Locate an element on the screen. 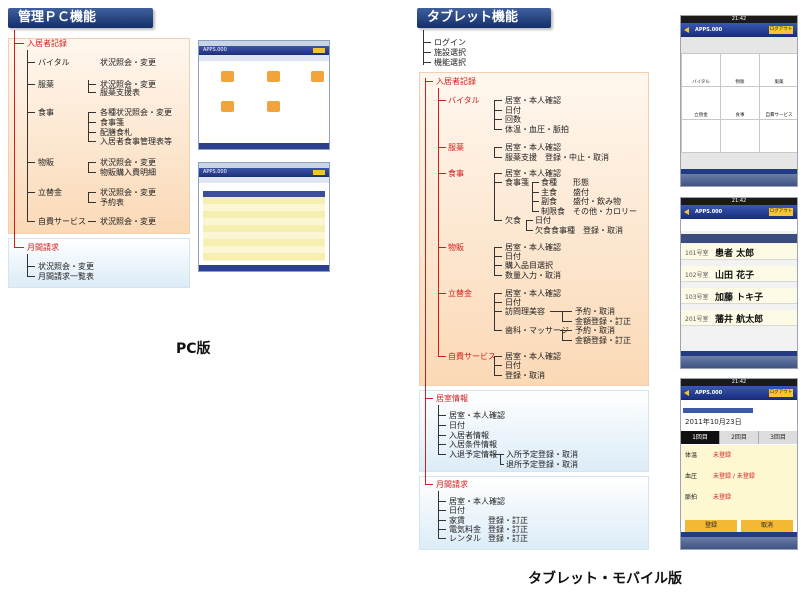  phone-time-3: 21:42 is located at coordinates (739, 382).